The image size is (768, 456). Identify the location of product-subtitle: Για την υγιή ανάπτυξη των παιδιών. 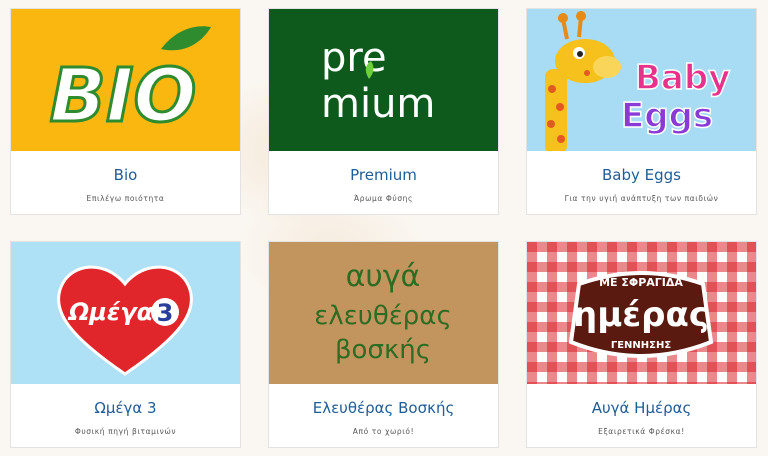
(641, 198).